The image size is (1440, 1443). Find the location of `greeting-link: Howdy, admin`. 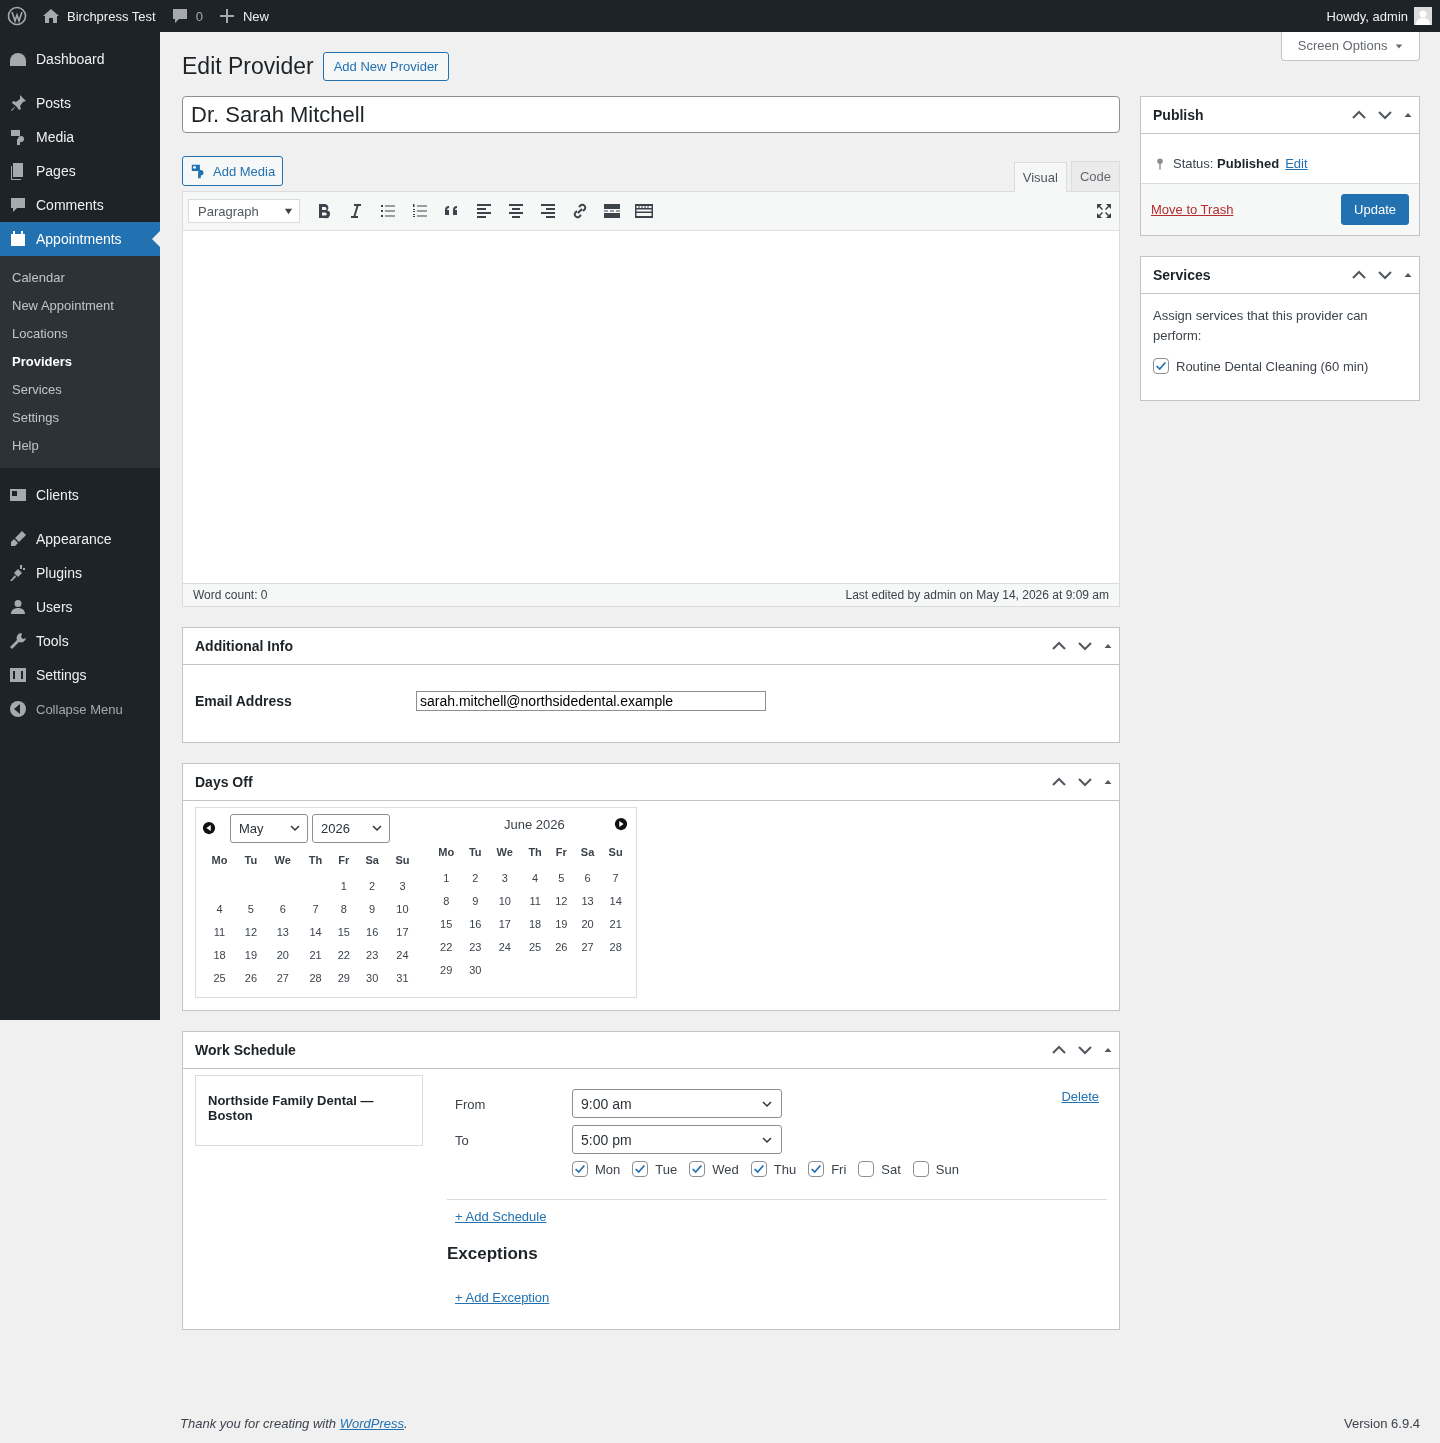

greeting-link: Howdy, admin is located at coordinates (1367, 16).